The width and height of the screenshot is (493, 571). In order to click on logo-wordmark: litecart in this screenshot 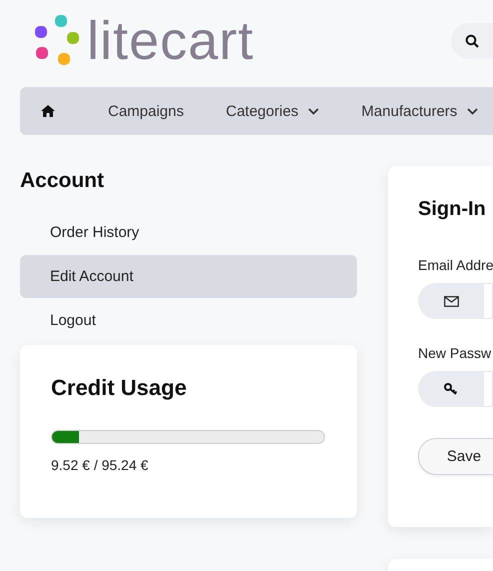, I will do `click(170, 41)`.